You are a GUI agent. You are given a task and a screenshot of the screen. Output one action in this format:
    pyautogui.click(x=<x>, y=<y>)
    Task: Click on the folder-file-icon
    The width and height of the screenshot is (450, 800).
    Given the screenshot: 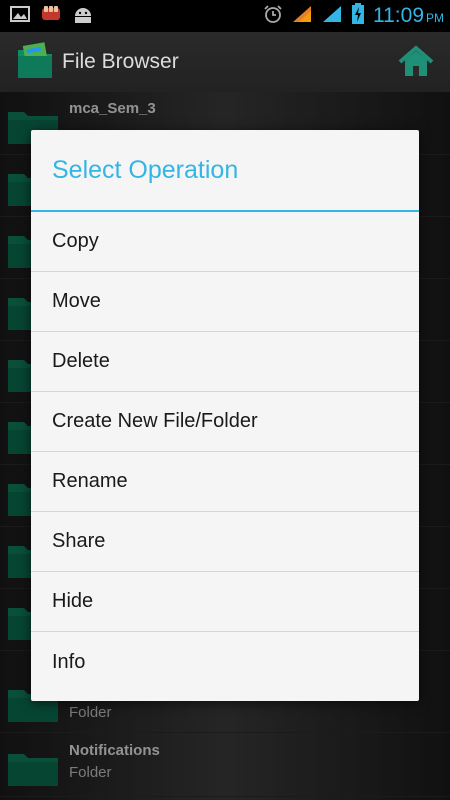 What is the action you would take?
    pyautogui.click(x=35, y=62)
    